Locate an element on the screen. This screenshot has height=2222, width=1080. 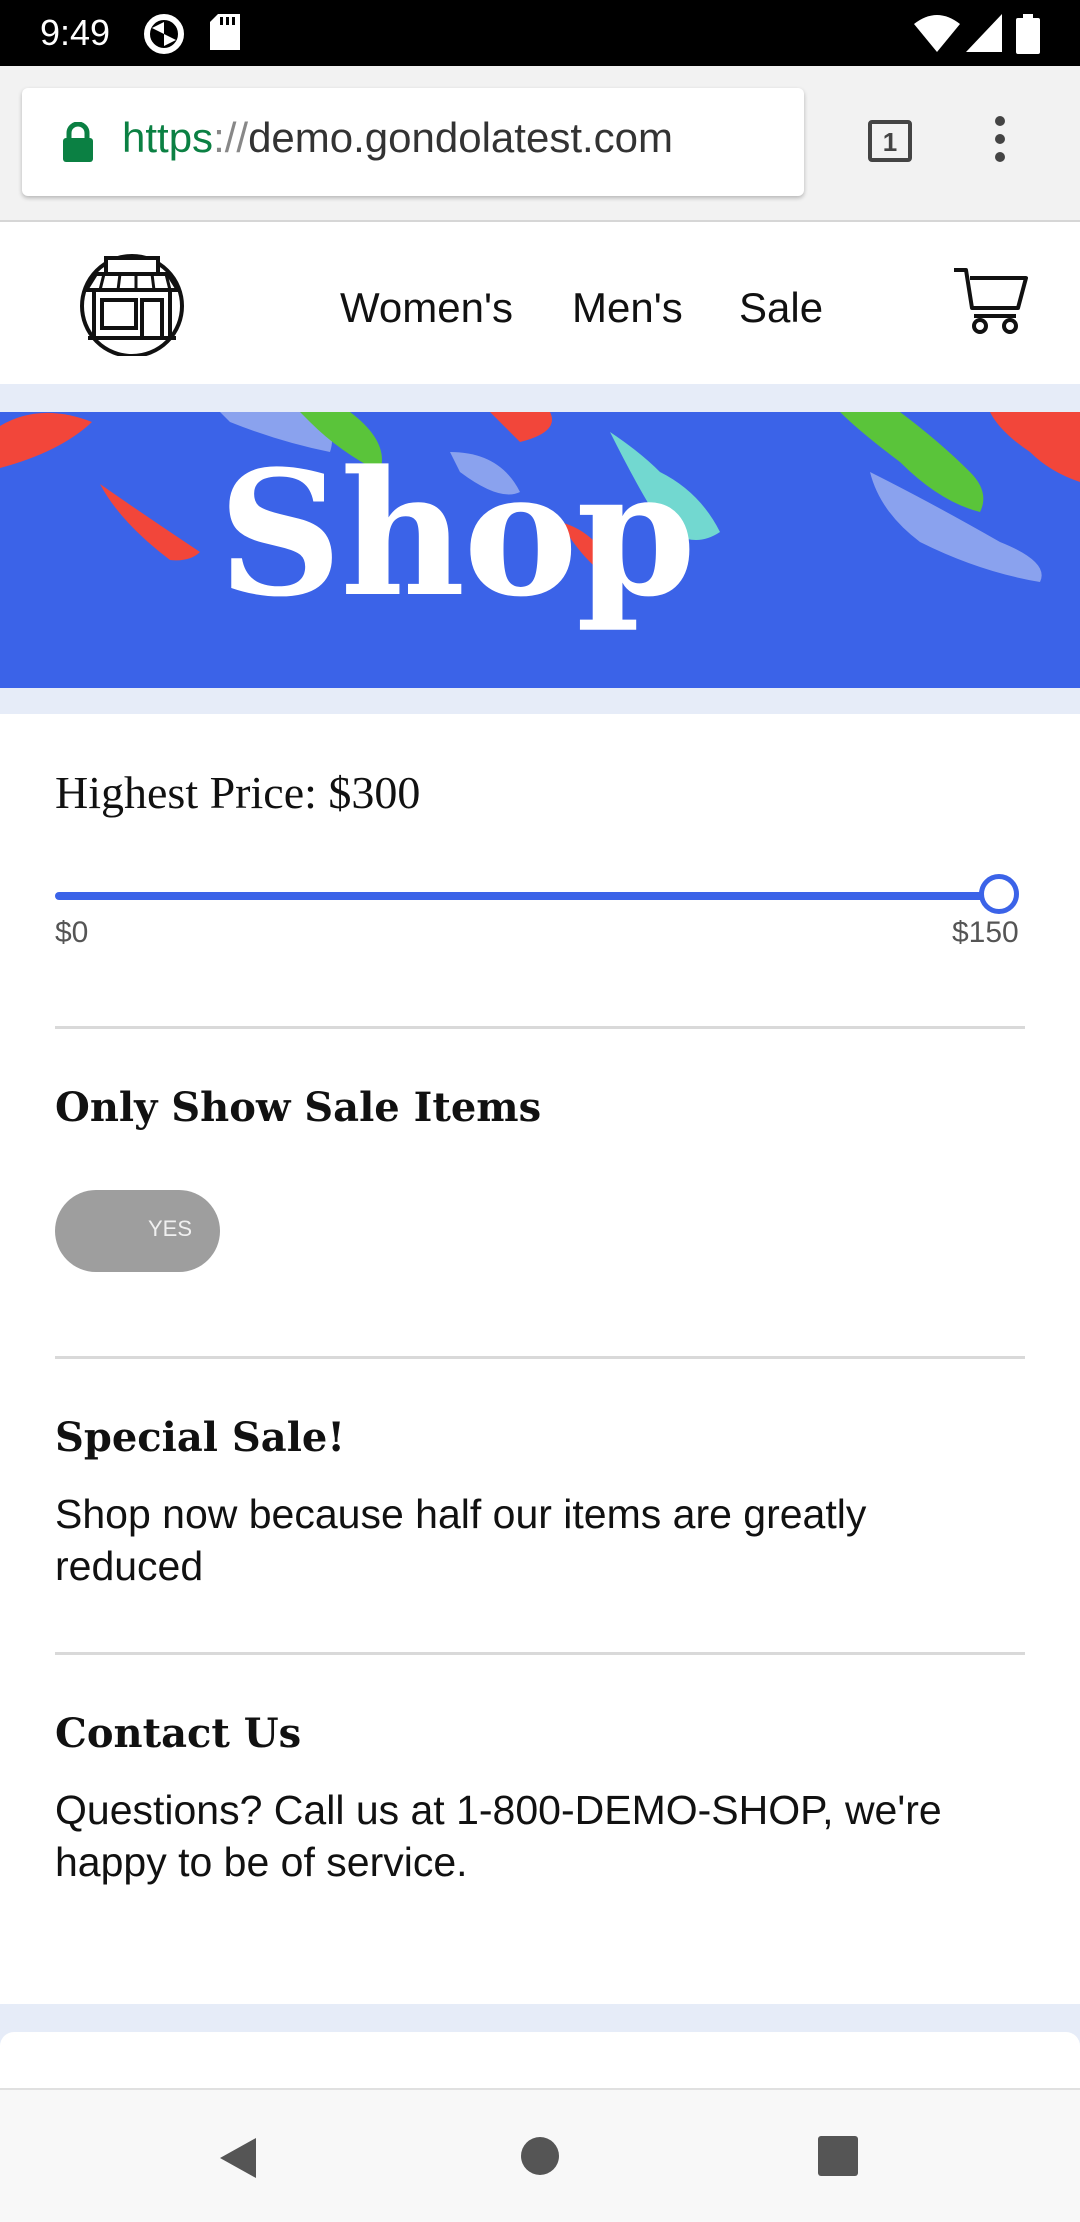
slider-max-label: $150 is located at coordinates (985, 932).